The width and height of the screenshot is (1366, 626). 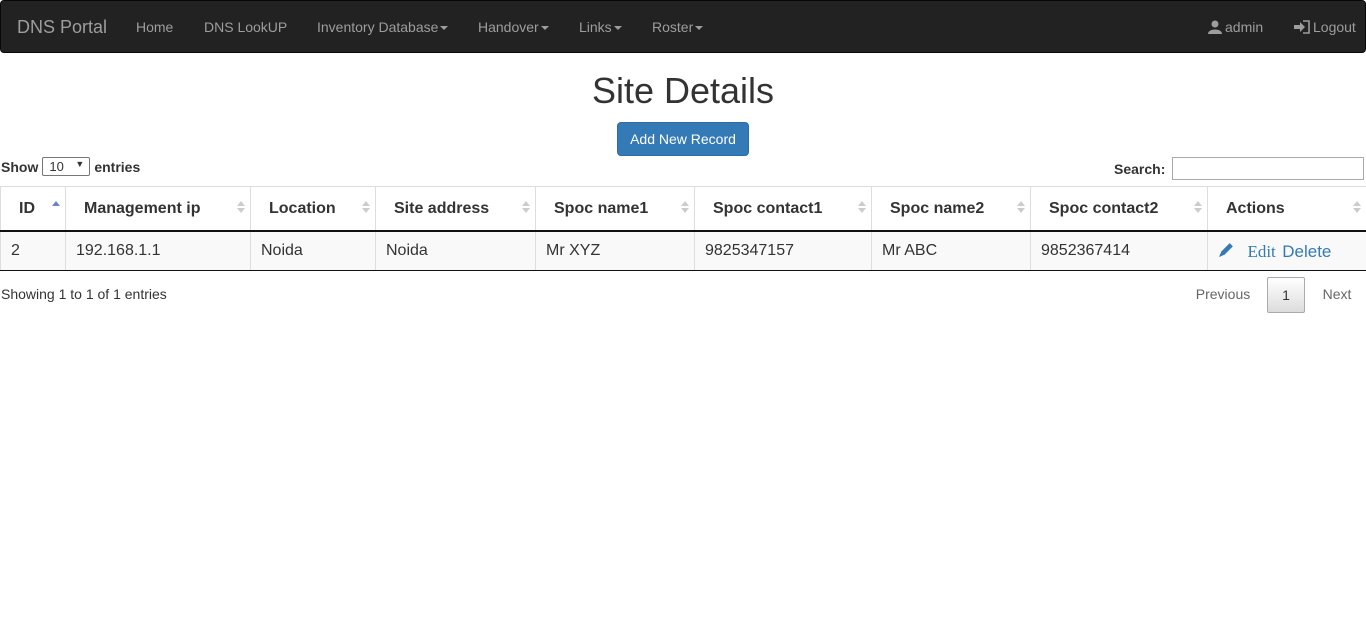 What do you see at coordinates (302, 208) in the screenshot?
I see `column-header-label: Location` at bounding box center [302, 208].